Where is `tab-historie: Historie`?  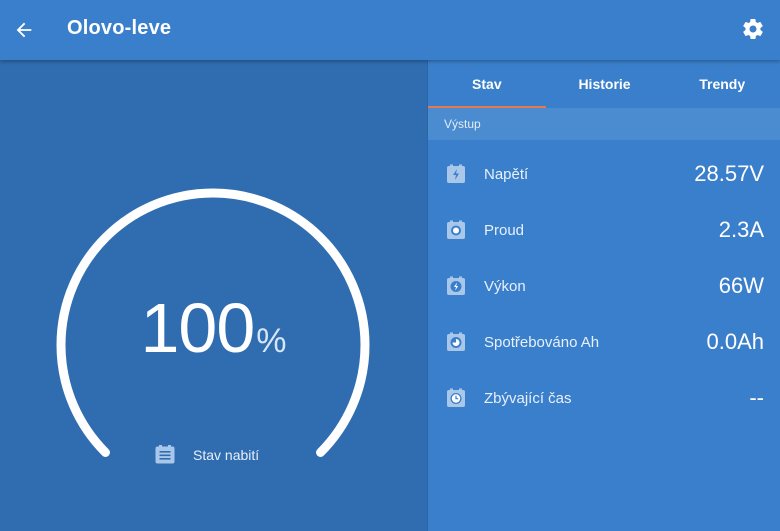
tab-historie: Historie is located at coordinates (605, 84).